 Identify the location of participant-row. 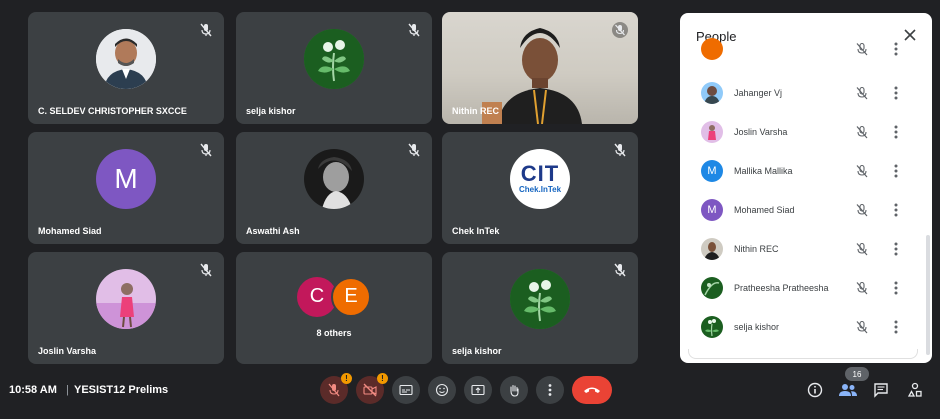
(806, 49).